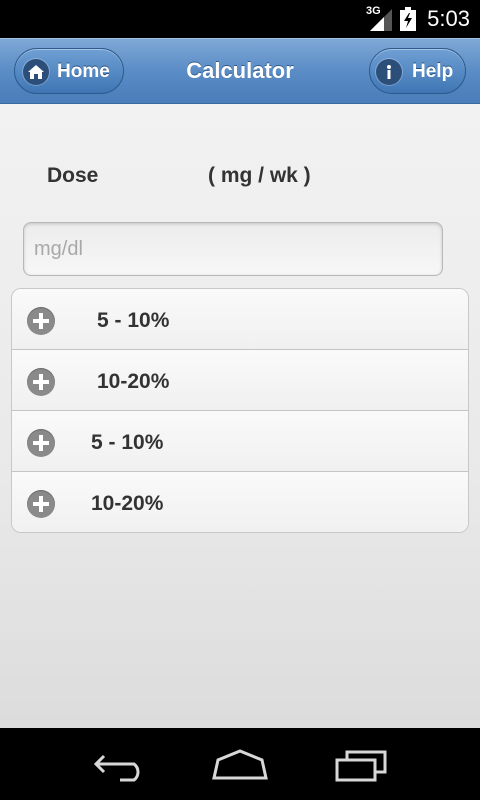 The image size is (480, 800). What do you see at coordinates (389, 72) in the screenshot?
I see `info-icon` at bounding box center [389, 72].